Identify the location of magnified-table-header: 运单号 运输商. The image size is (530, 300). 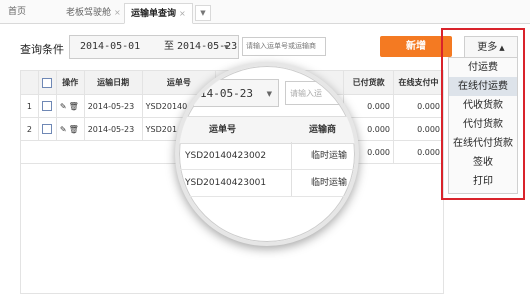
(267, 130).